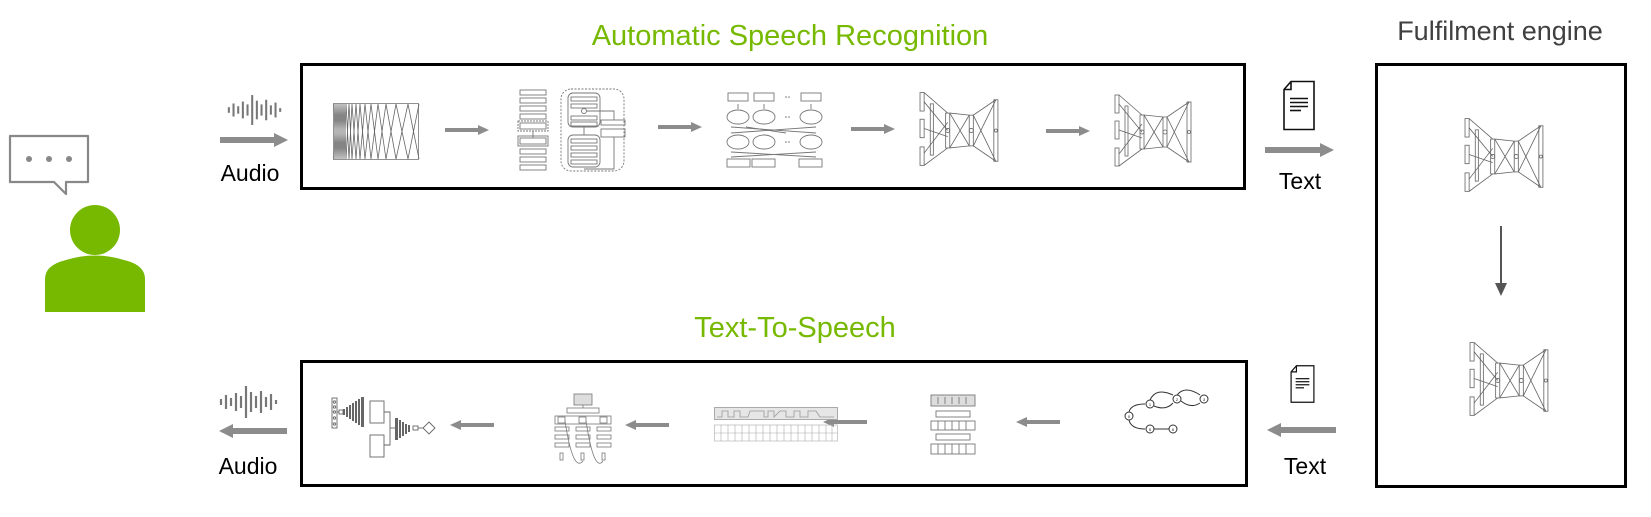  I want to click on bidirectional-rnn-icon, so click(774, 130).